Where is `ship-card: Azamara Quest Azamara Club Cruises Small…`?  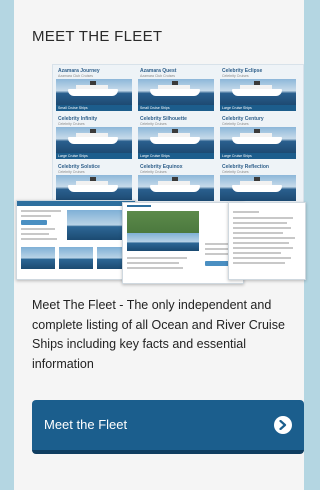 ship-card: Azamara Quest Azamara Club Cruises Small… is located at coordinates (176, 90).